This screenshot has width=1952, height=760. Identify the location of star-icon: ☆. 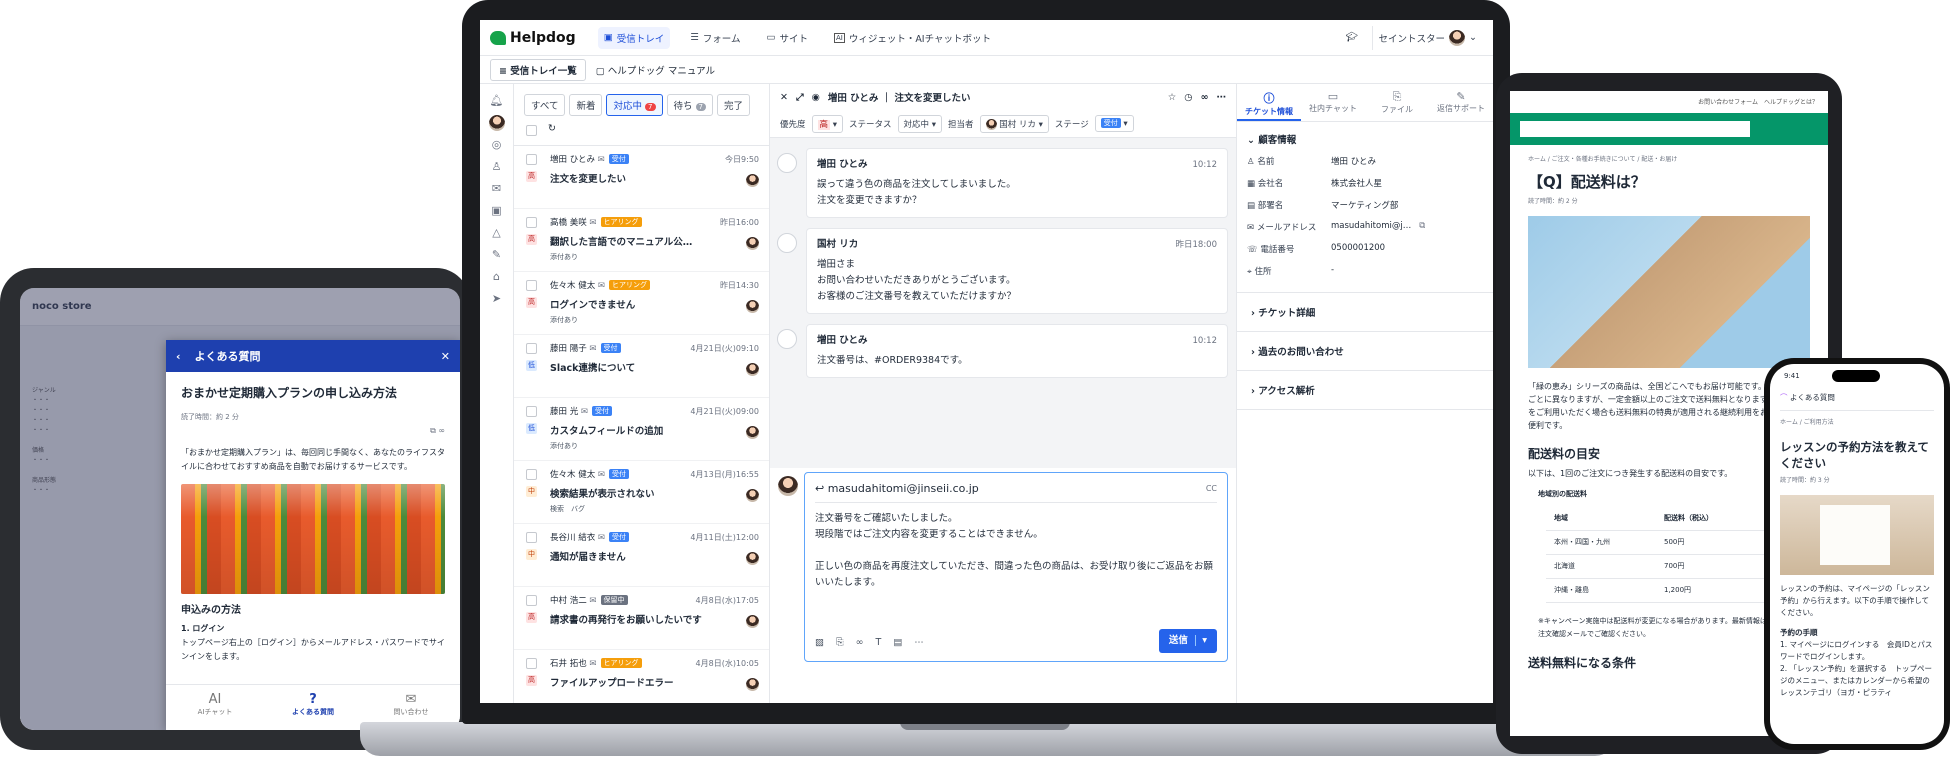
(1172, 97).